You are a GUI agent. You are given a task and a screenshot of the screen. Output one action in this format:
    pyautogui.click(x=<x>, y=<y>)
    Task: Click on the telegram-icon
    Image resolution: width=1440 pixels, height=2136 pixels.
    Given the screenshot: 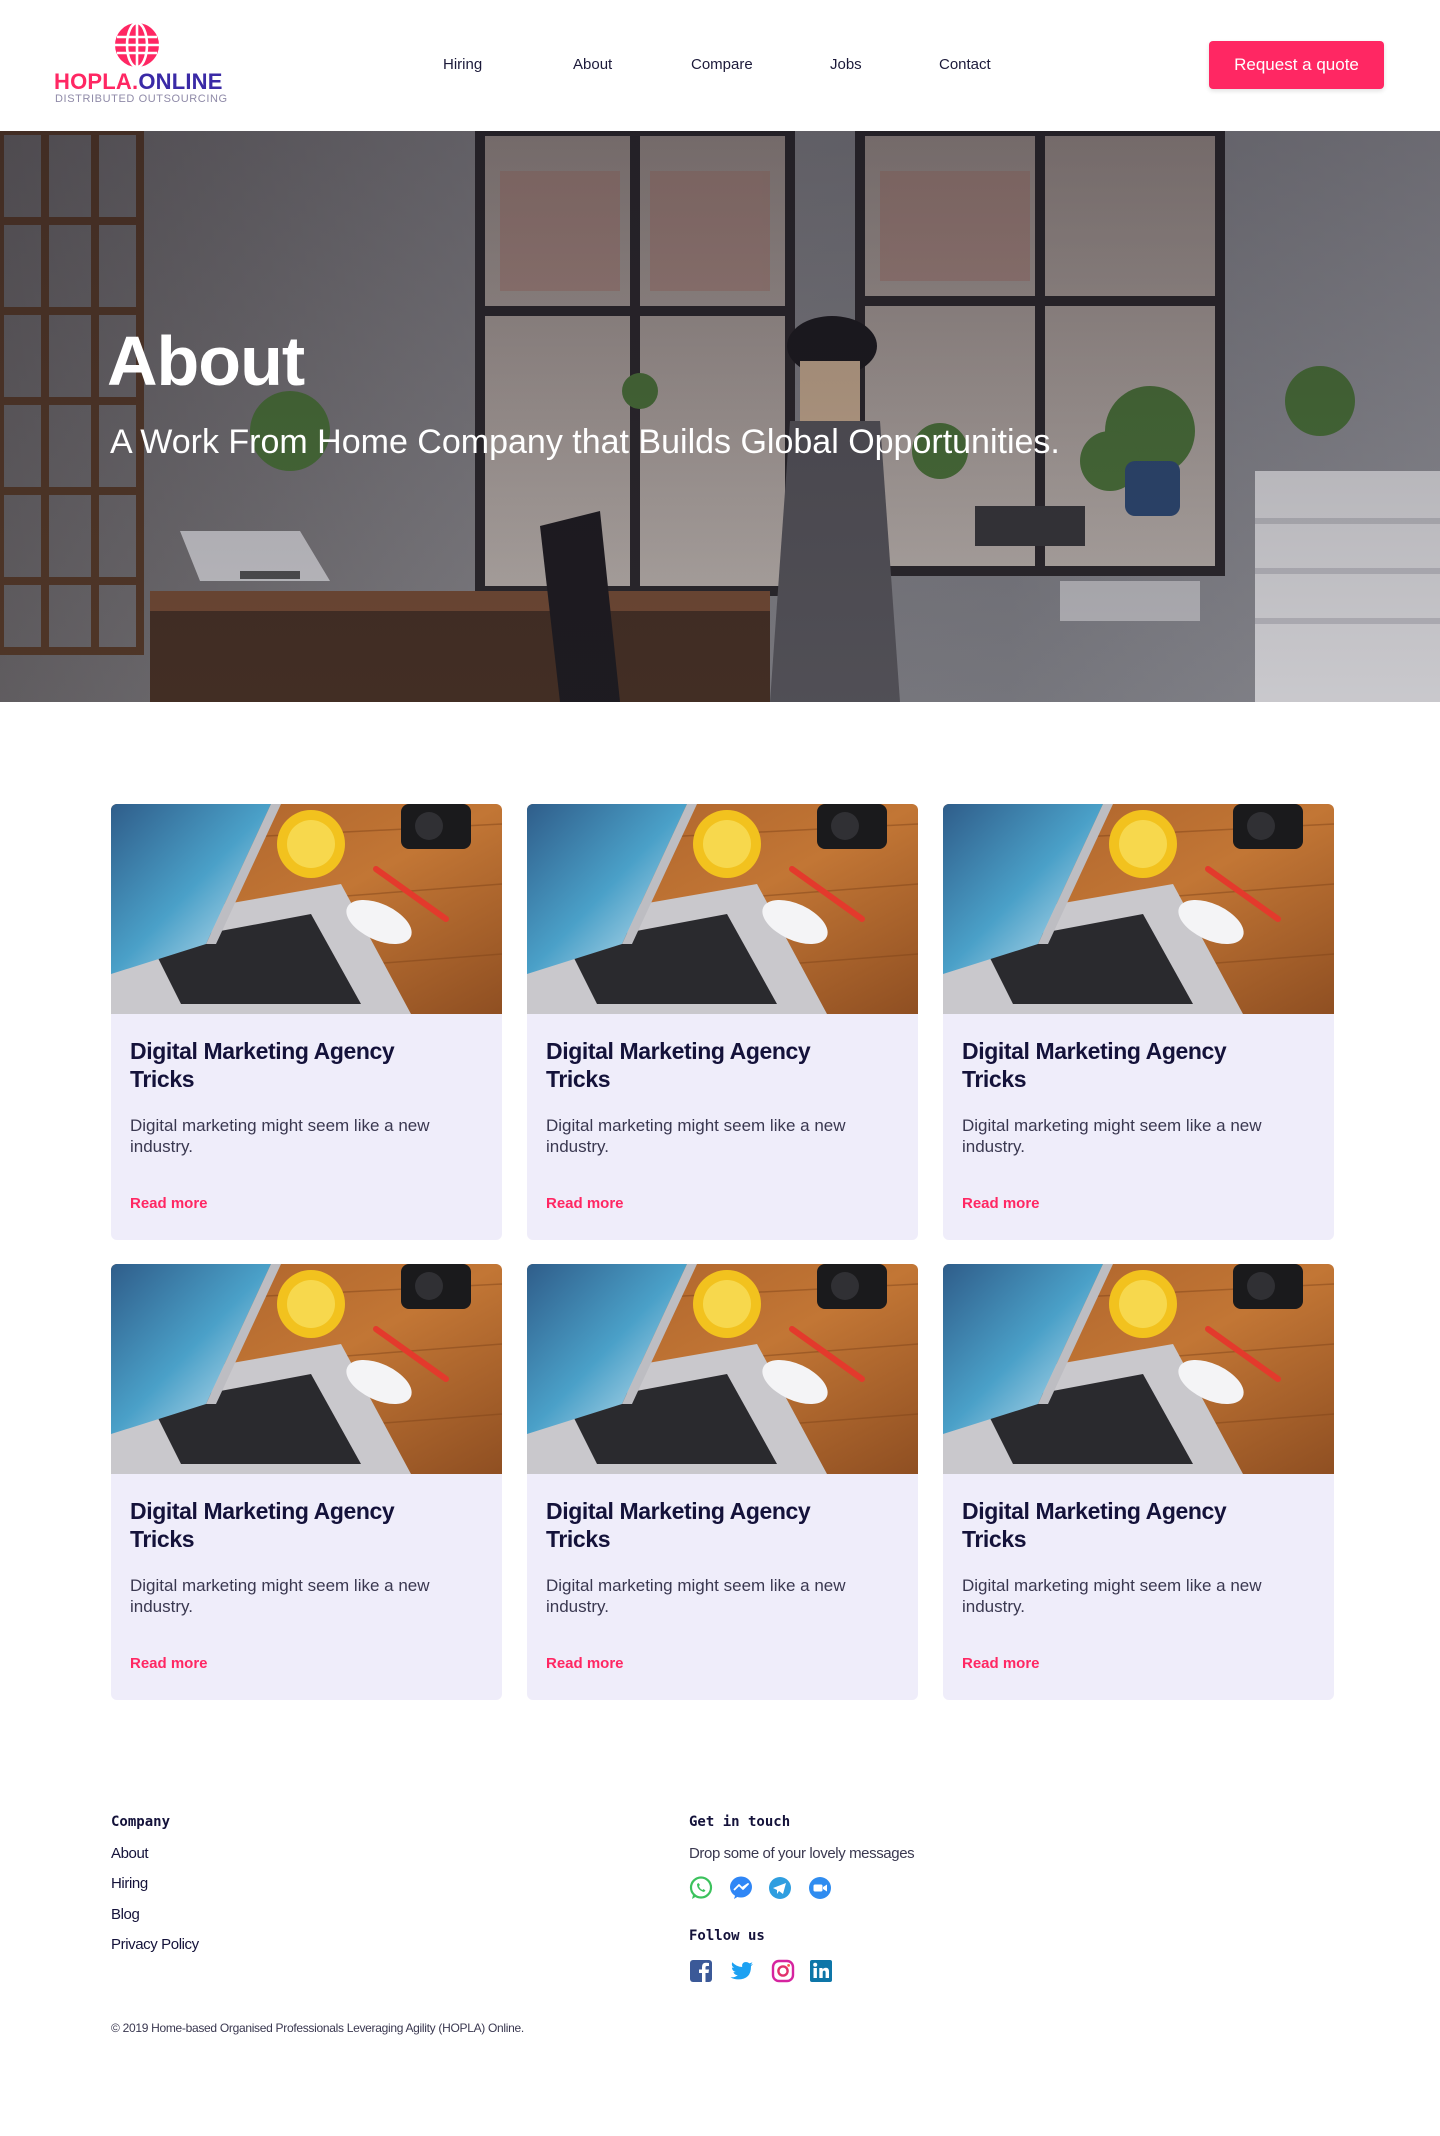 What is the action you would take?
    pyautogui.click(x=780, y=1888)
    